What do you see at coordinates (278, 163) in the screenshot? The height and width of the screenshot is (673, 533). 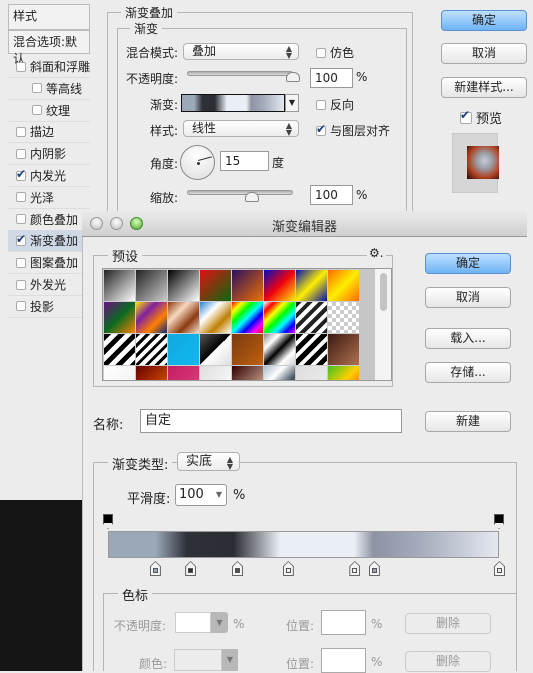 I see `angle-unit: 度` at bounding box center [278, 163].